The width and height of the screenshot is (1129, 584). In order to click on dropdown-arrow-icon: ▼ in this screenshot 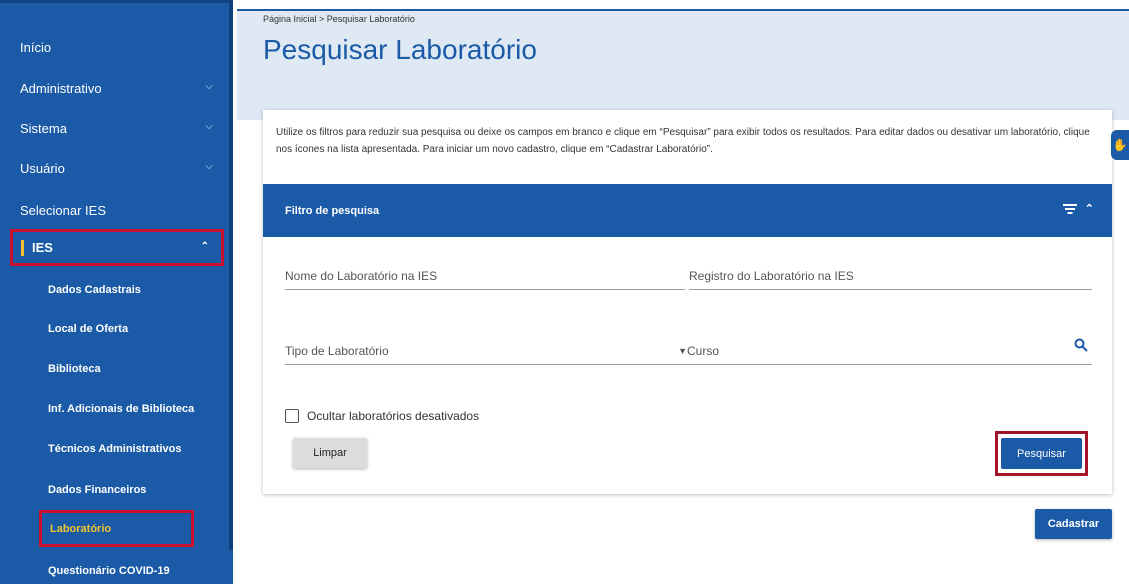, I will do `click(682, 351)`.